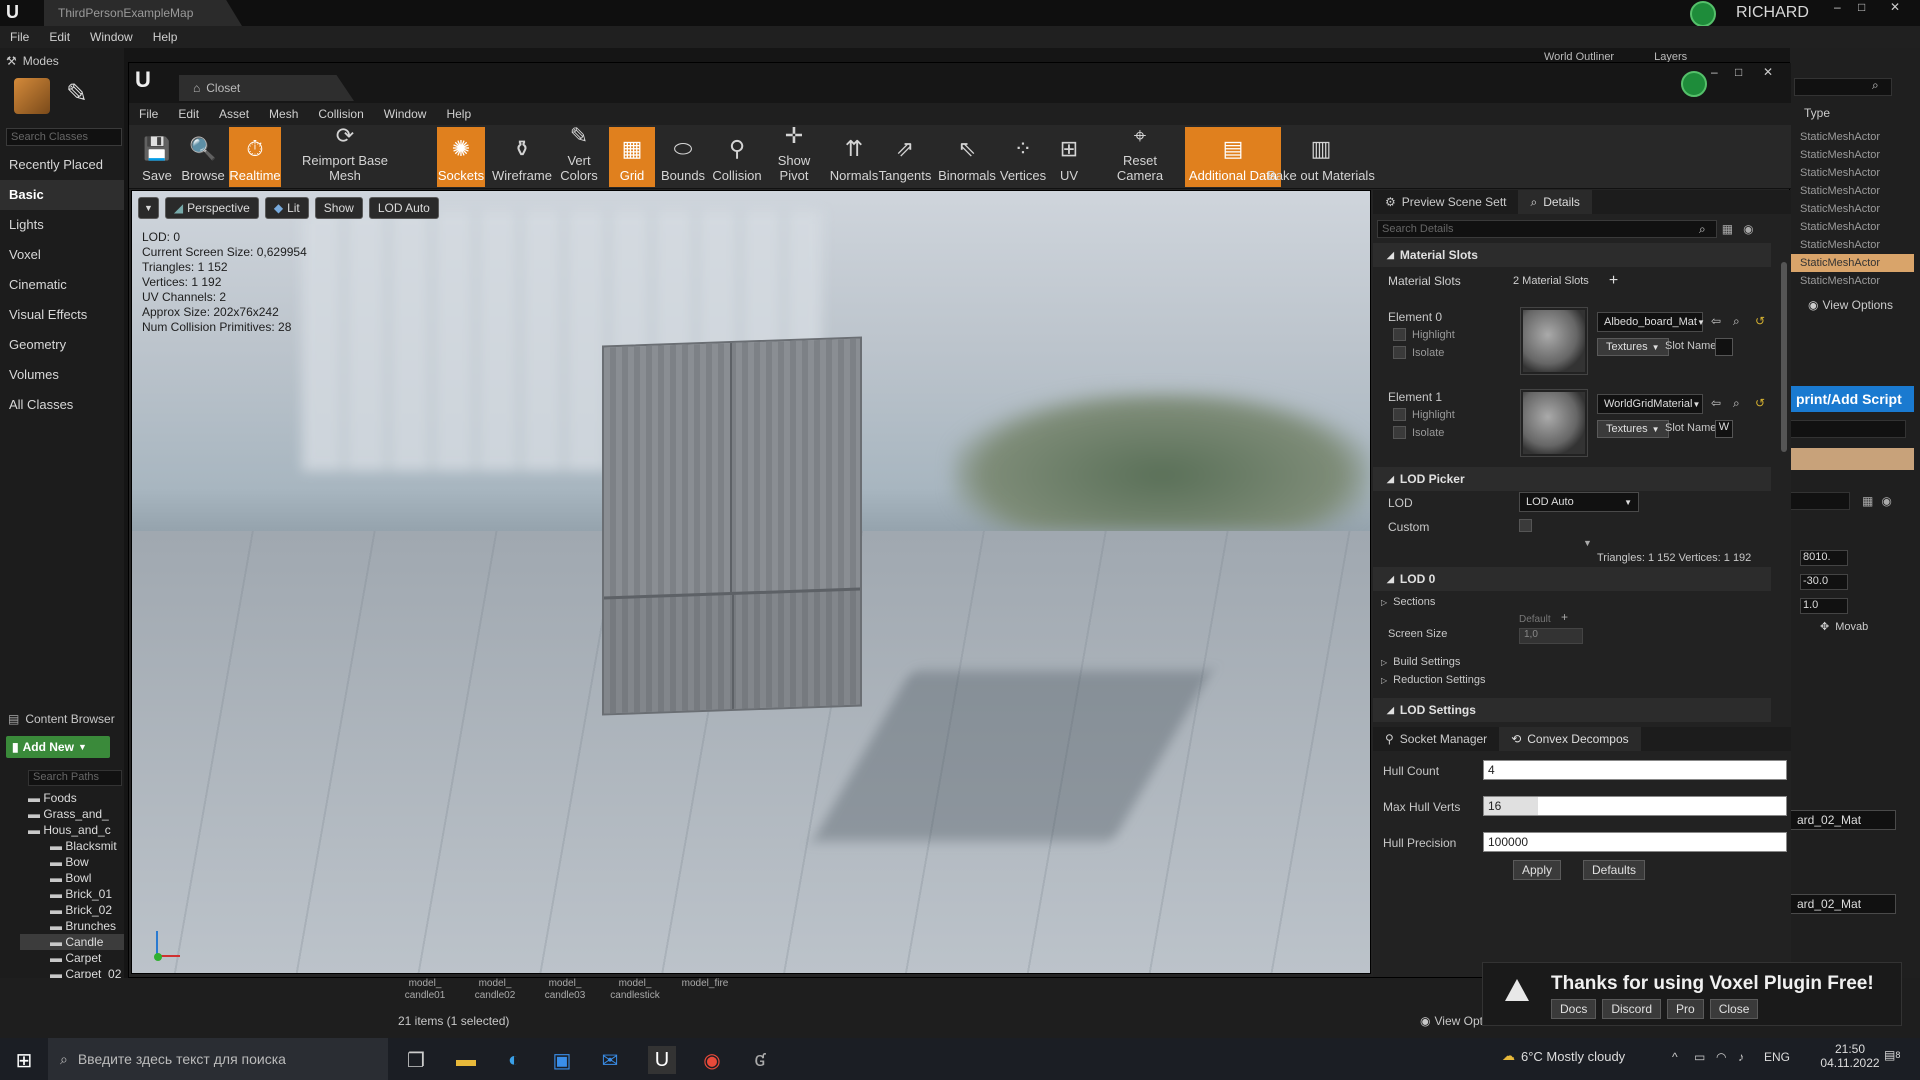  Describe the element at coordinates (1699, 1057) in the screenshot. I see `network-icon: ▭` at that location.